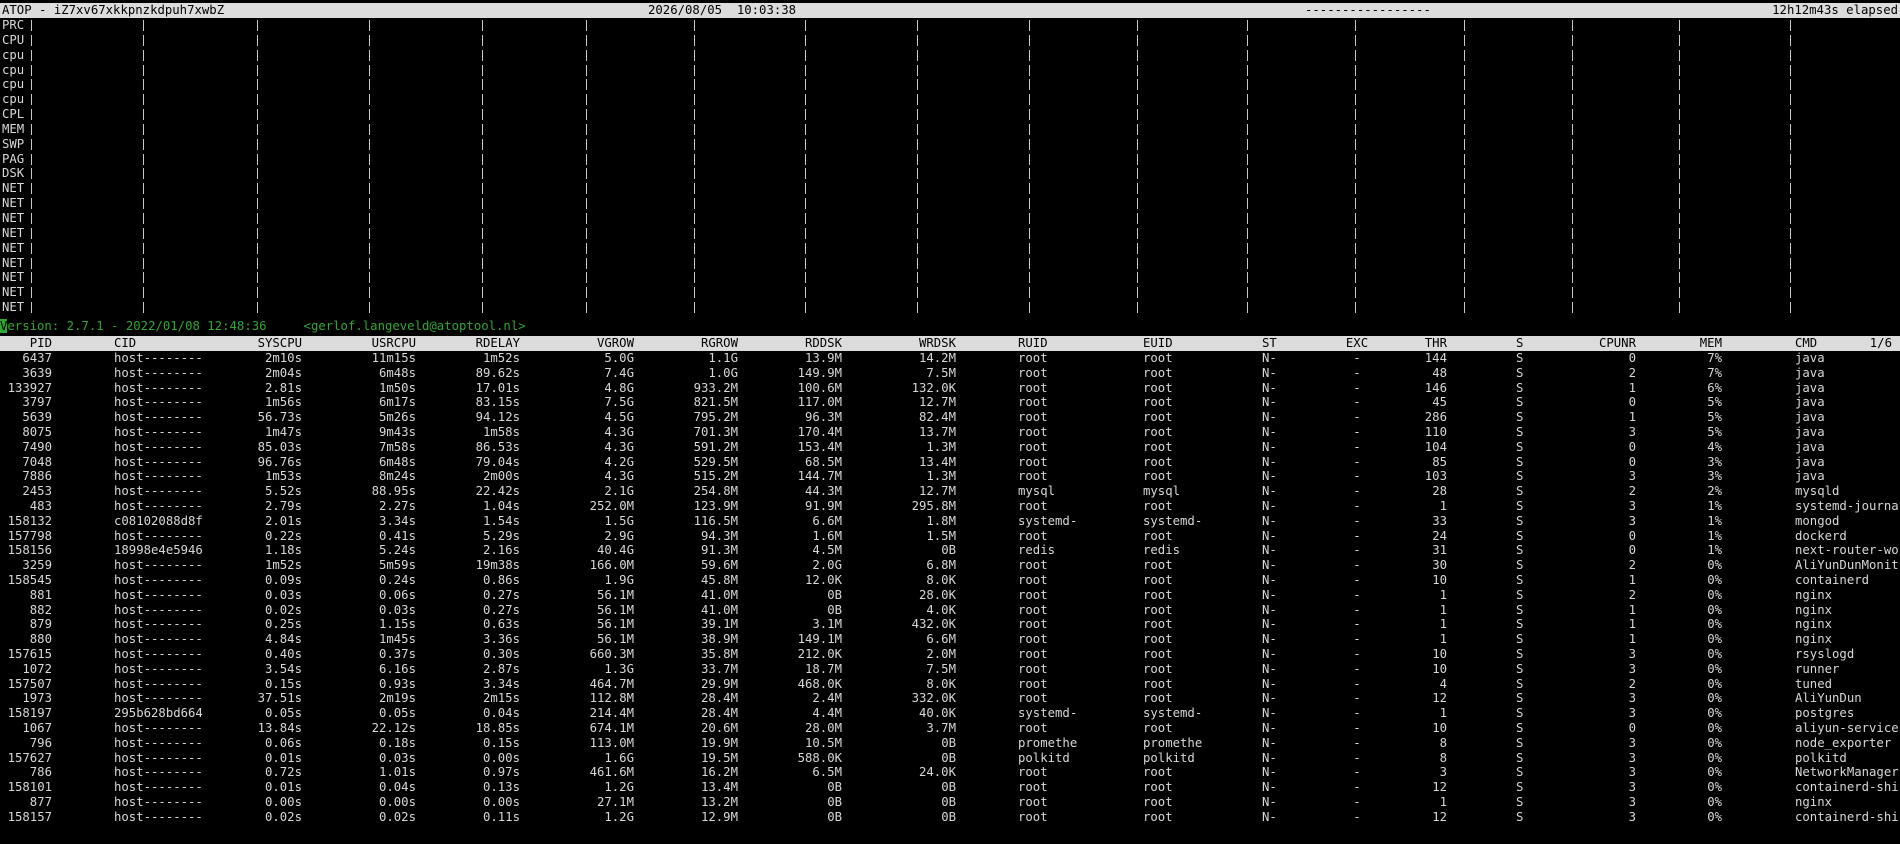 This screenshot has width=1900, height=844. What do you see at coordinates (611, 653) in the screenshot?
I see `process-vgrow: 660.3M` at bounding box center [611, 653].